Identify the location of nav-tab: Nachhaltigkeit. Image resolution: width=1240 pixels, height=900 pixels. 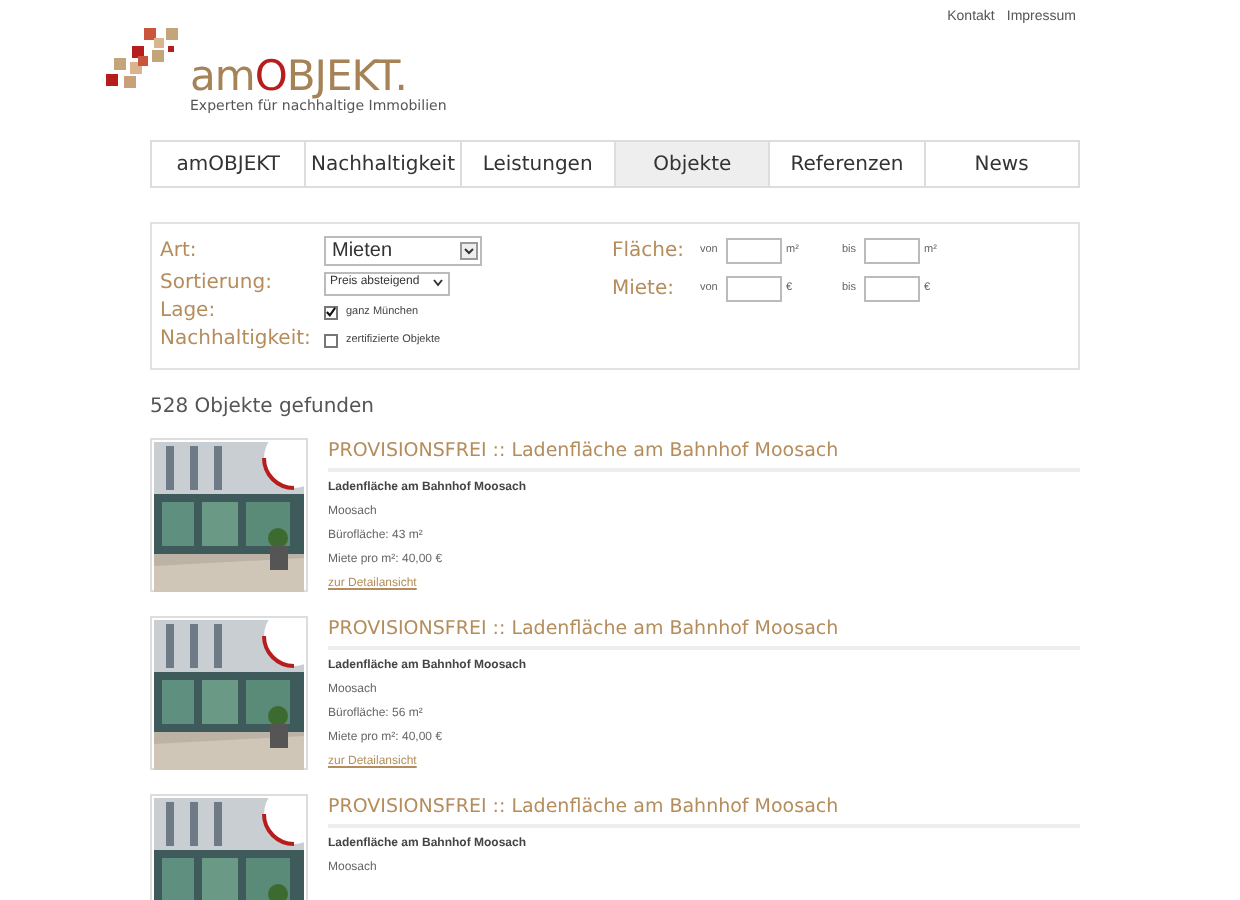
(382, 164).